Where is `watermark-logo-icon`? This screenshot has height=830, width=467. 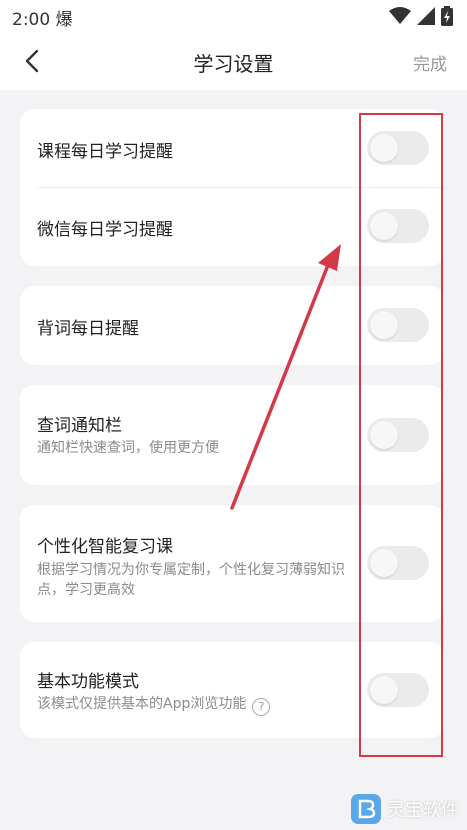 watermark-logo-icon is located at coordinates (366, 809).